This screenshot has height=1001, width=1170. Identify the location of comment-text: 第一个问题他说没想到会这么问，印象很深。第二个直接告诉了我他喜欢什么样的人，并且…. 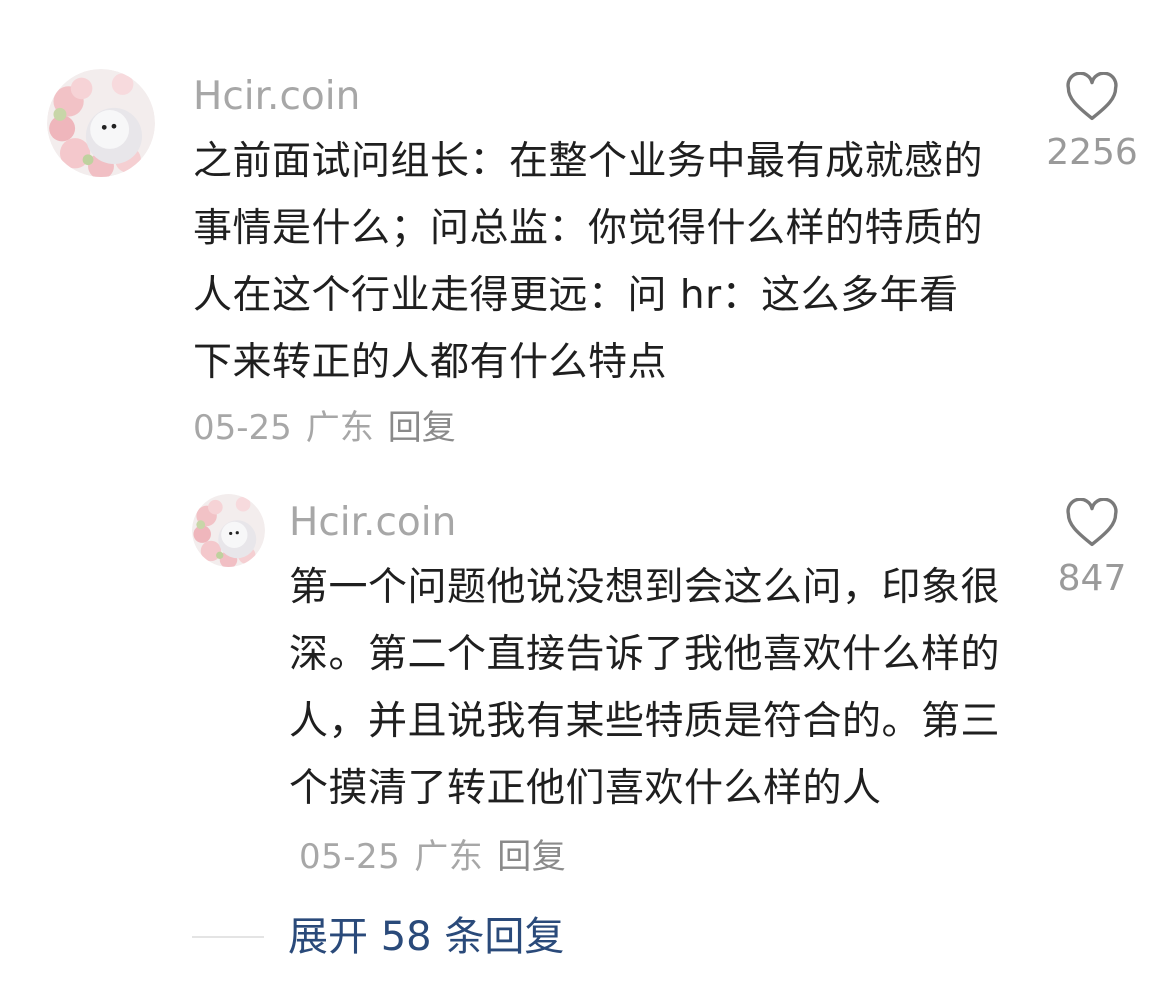
(645, 688).